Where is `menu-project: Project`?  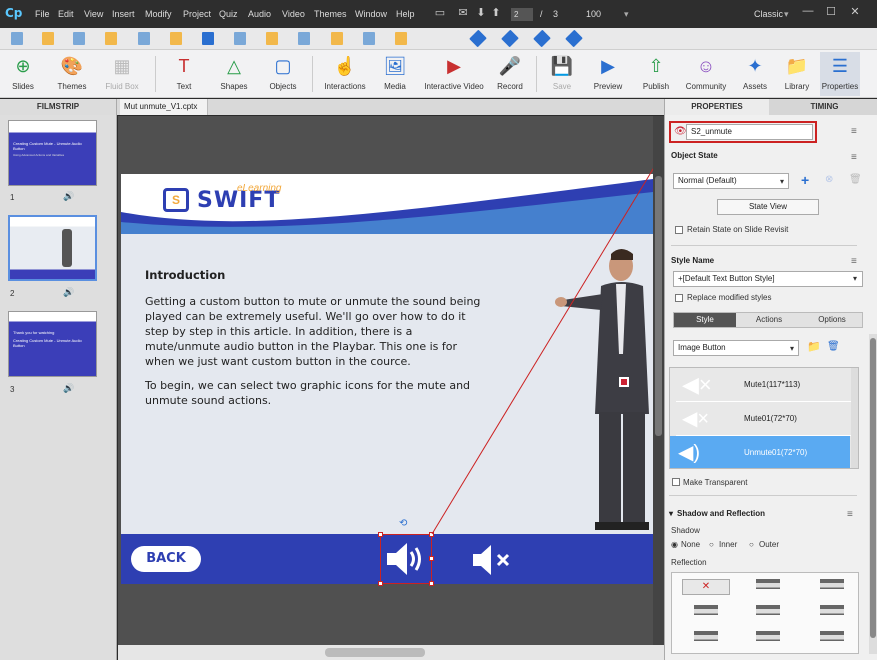
menu-project: Project is located at coordinates (197, 14).